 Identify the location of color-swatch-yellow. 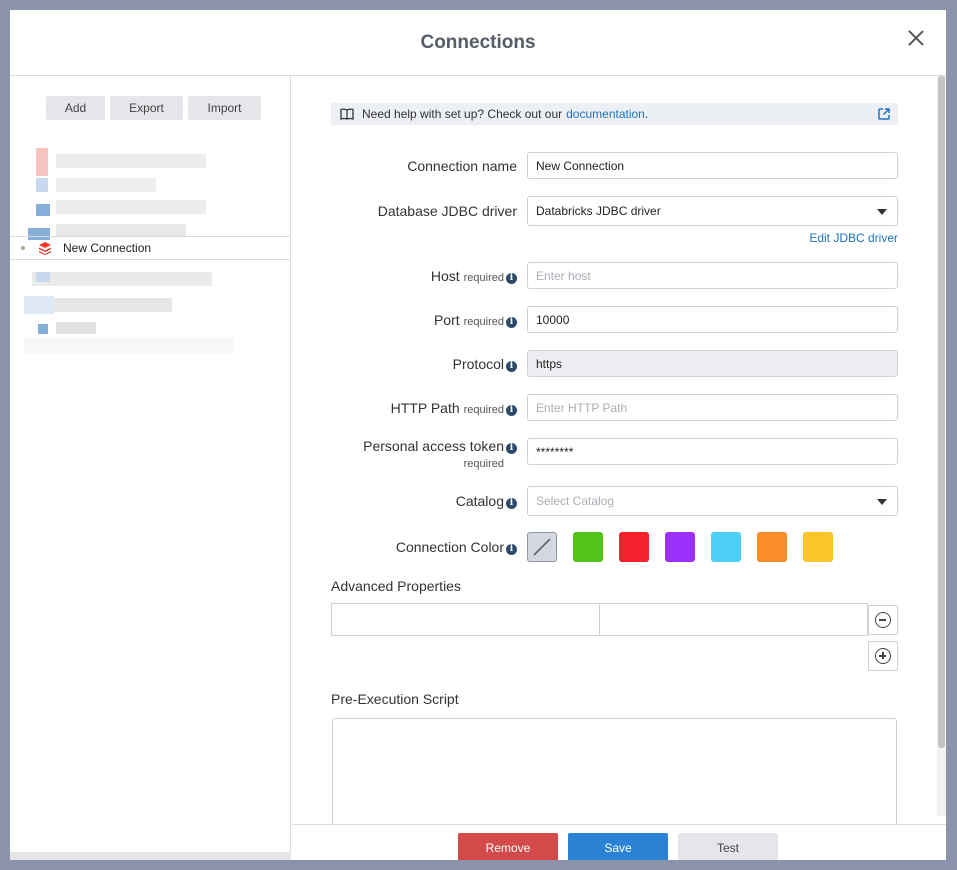
(818, 547).